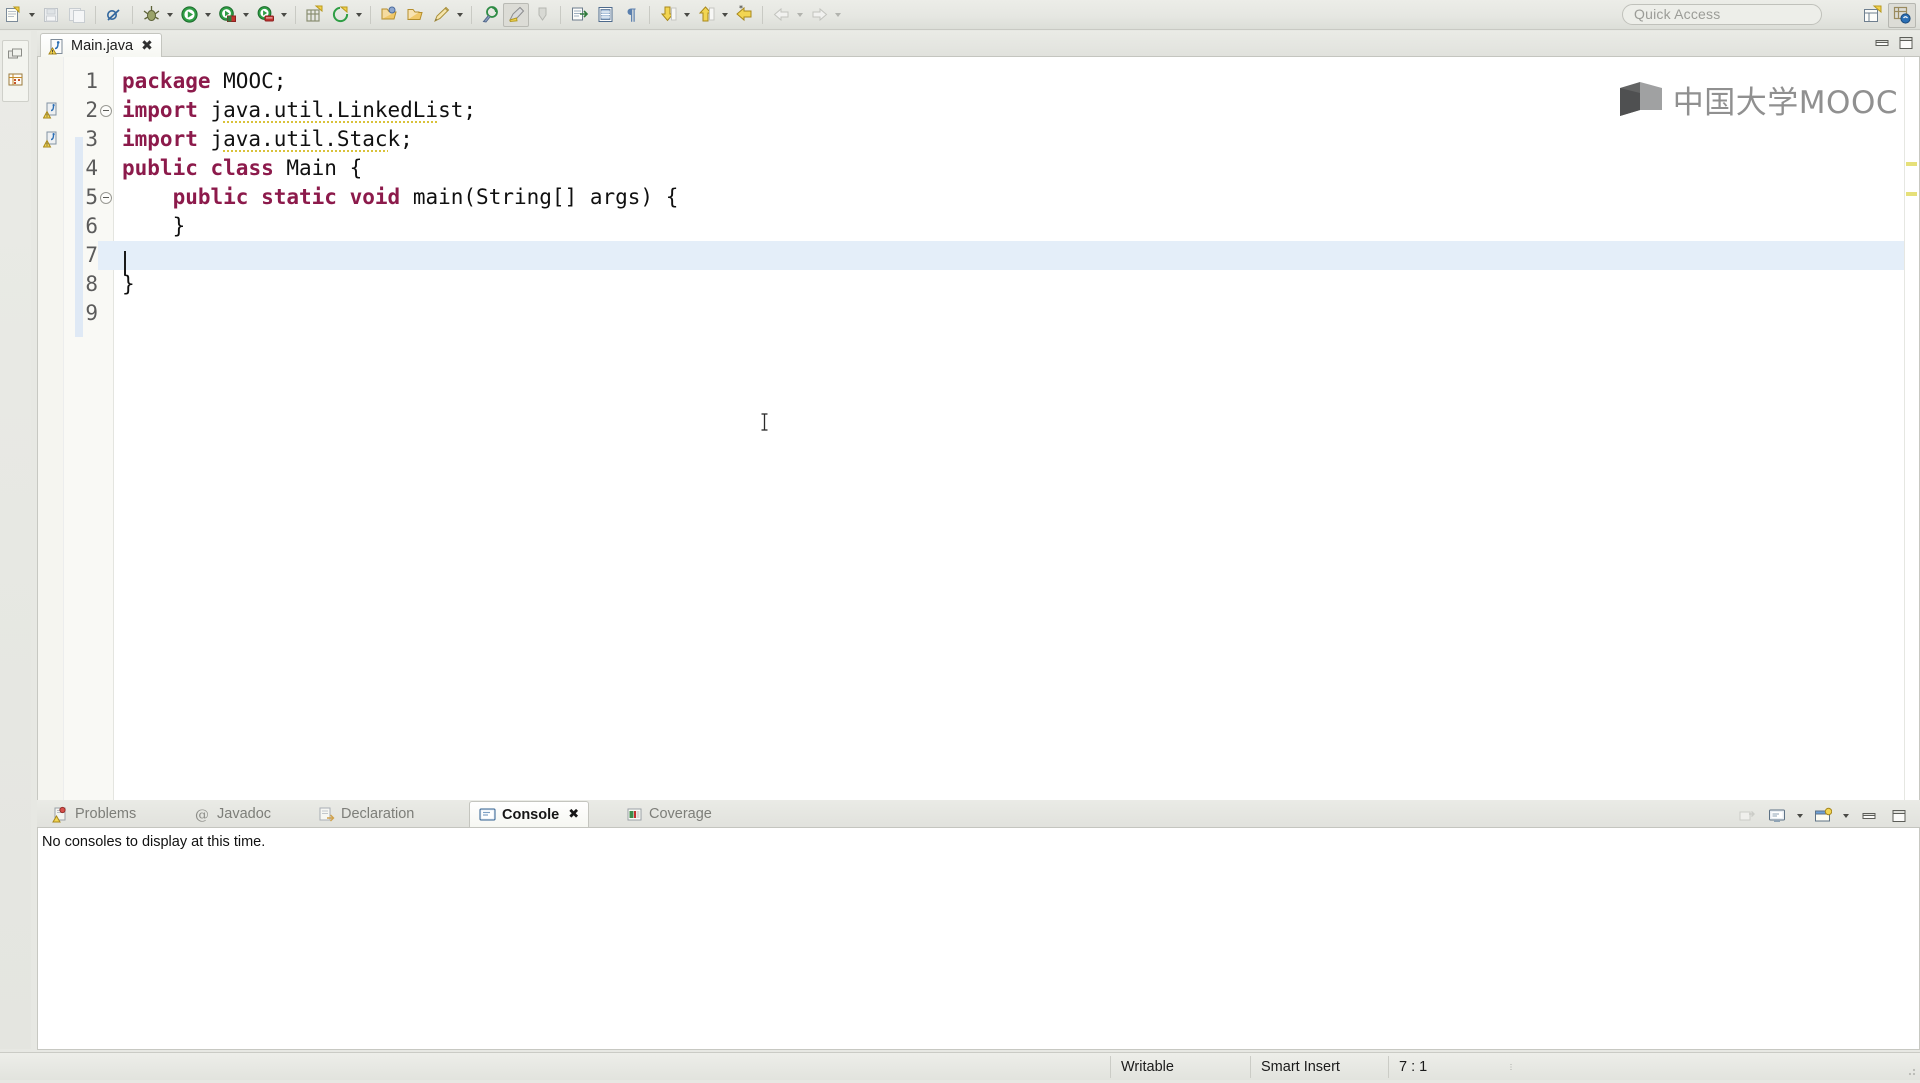  What do you see at coordinates (725, 15) in the screenshot?
I see `previous-annotation-dropdown` at bounding box center [725, 15].